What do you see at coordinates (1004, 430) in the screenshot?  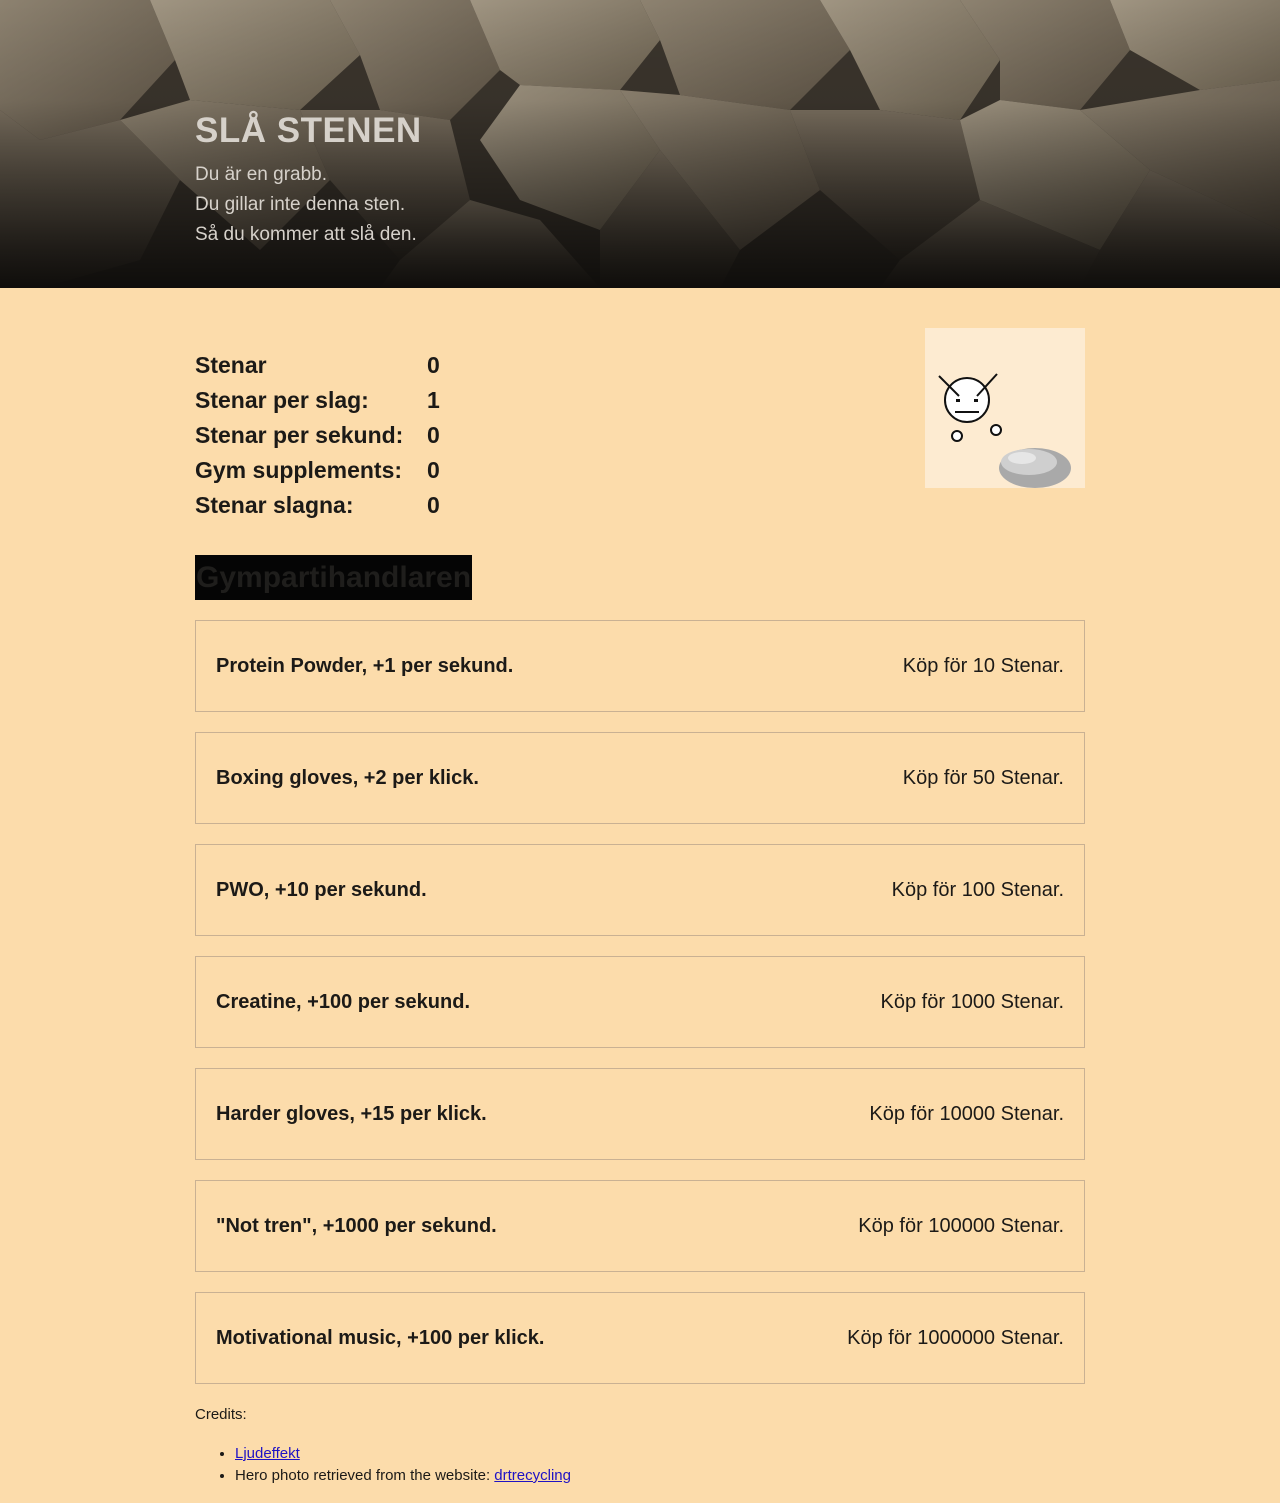 I see `angry-face-stone-icon` at bounding box center [1004, 430].